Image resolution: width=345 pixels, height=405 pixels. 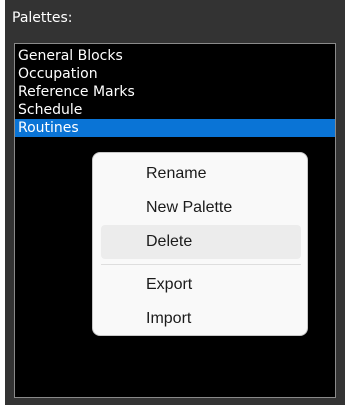 I want to click on menu-separator, so click(x=201, y=264).